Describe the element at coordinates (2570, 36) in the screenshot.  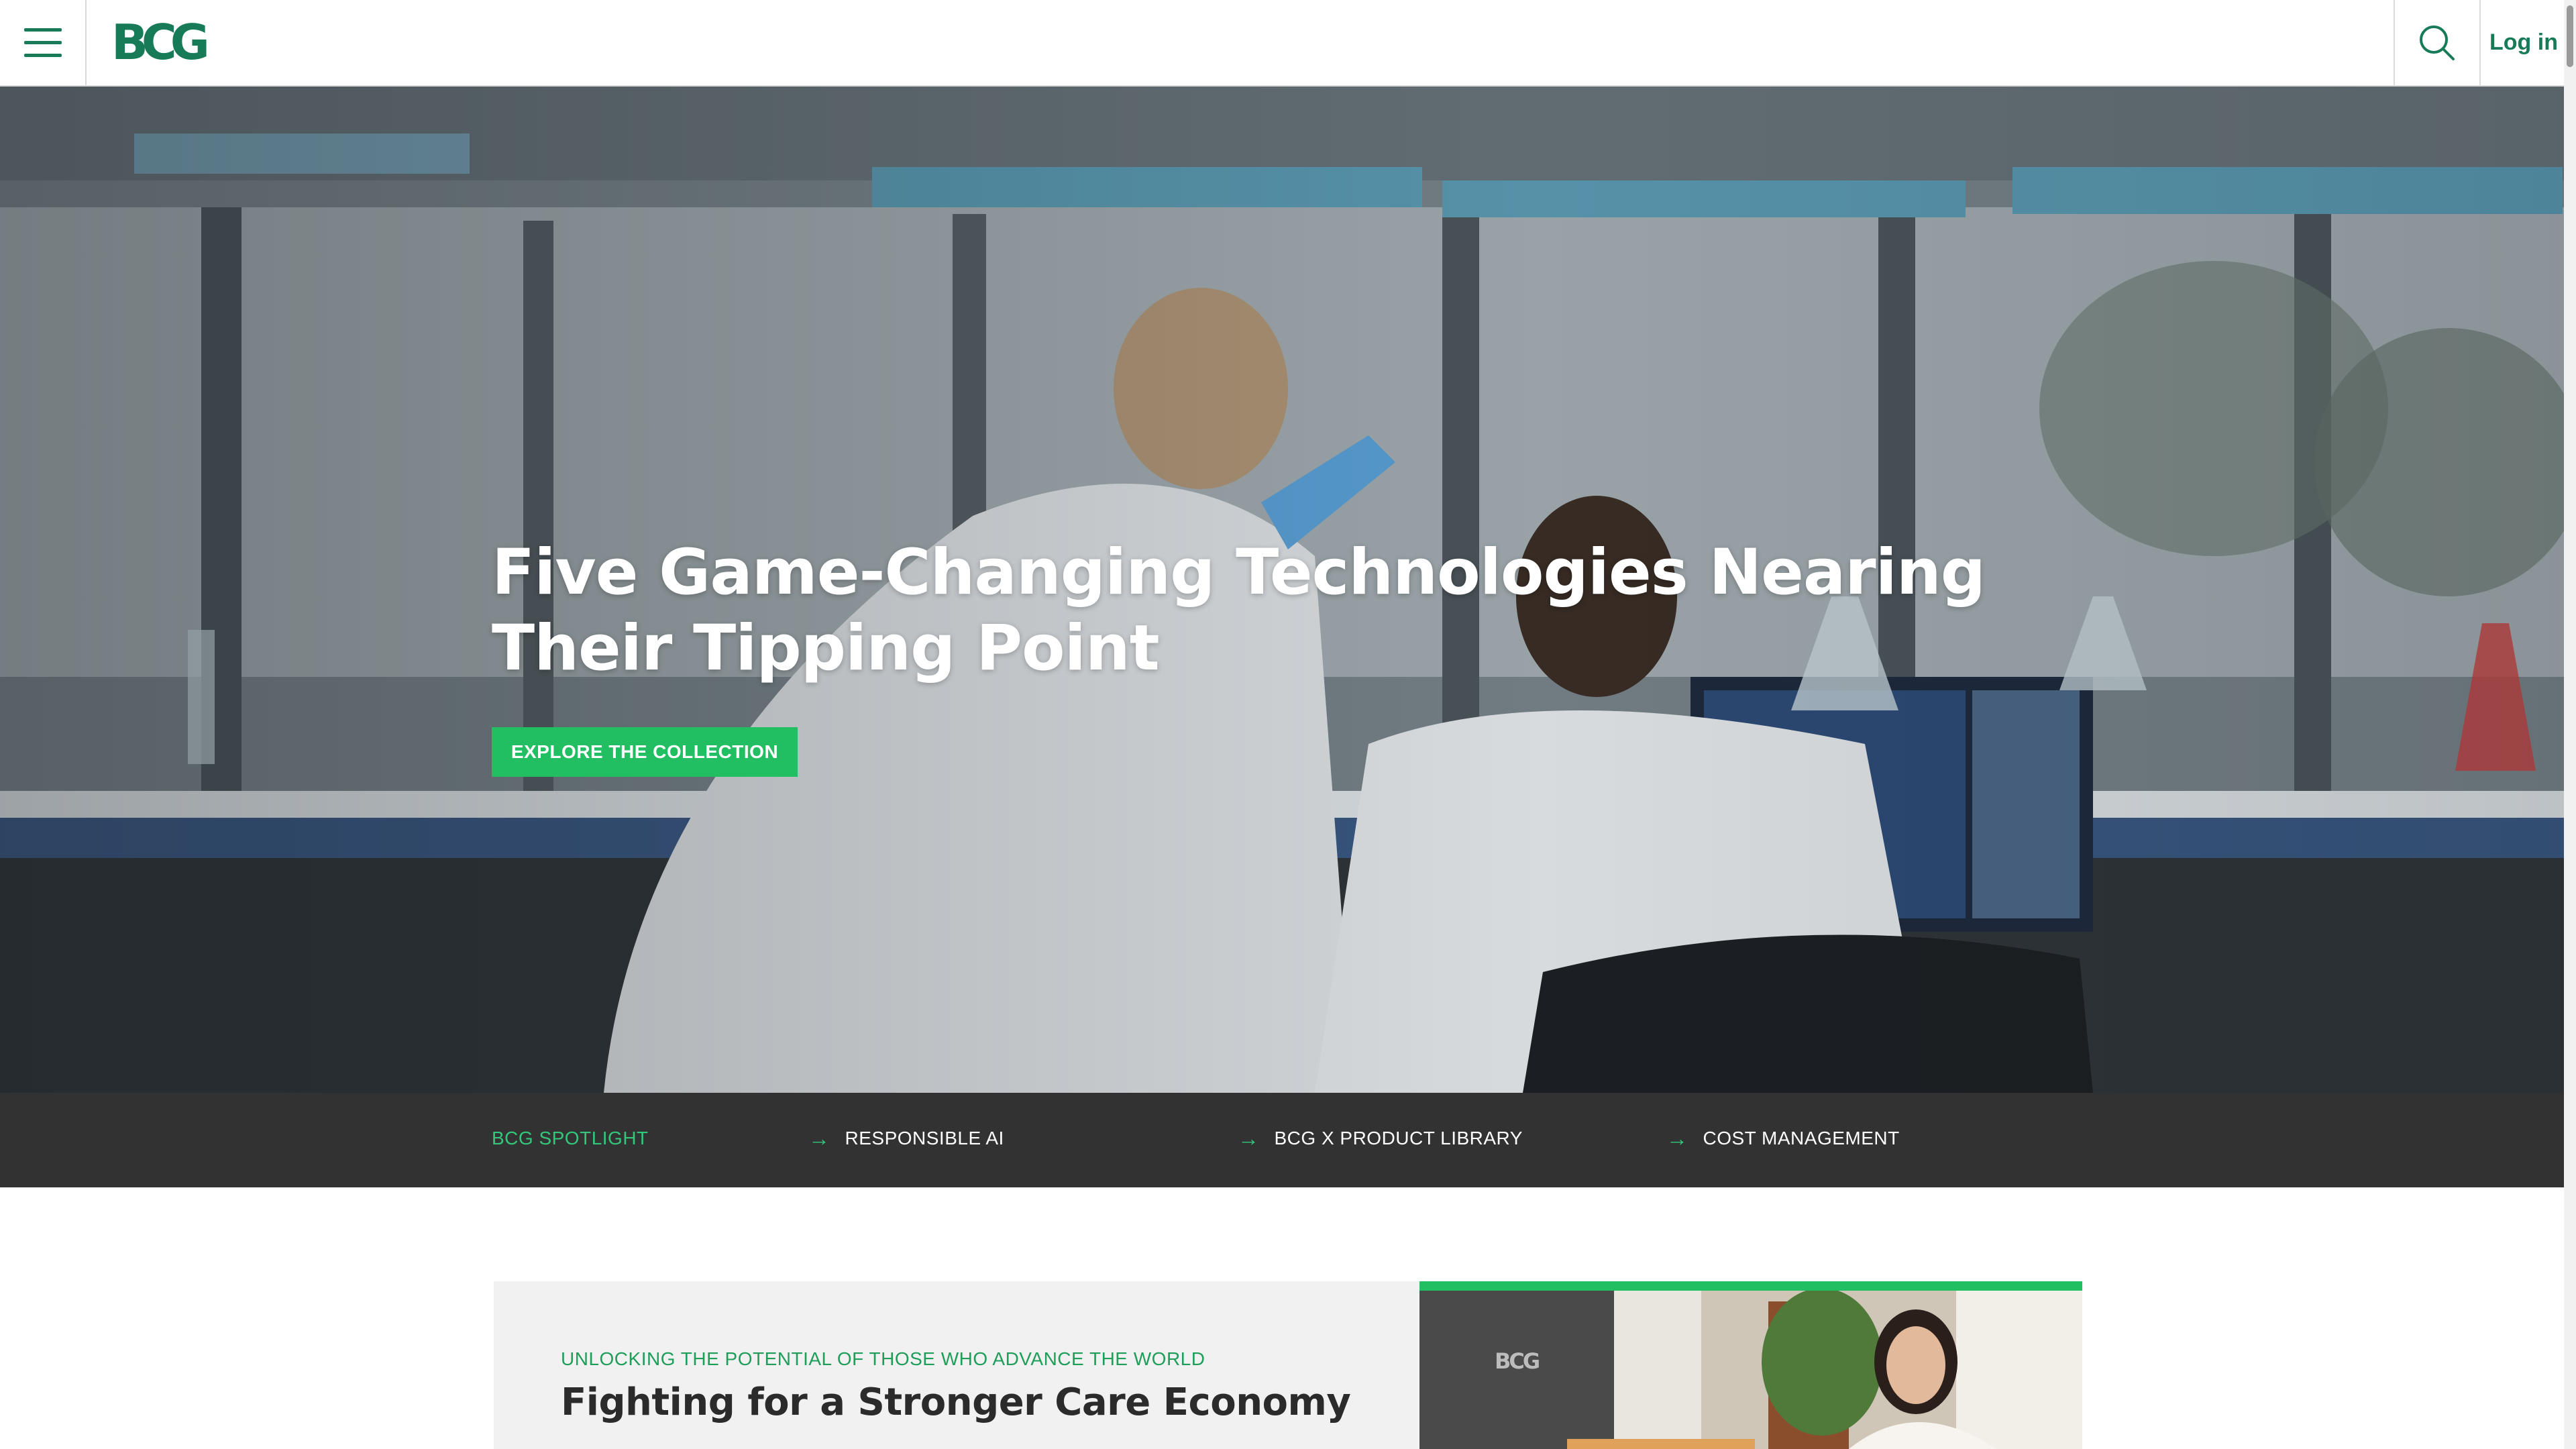
I see `scrollbar-thumb` at that location.